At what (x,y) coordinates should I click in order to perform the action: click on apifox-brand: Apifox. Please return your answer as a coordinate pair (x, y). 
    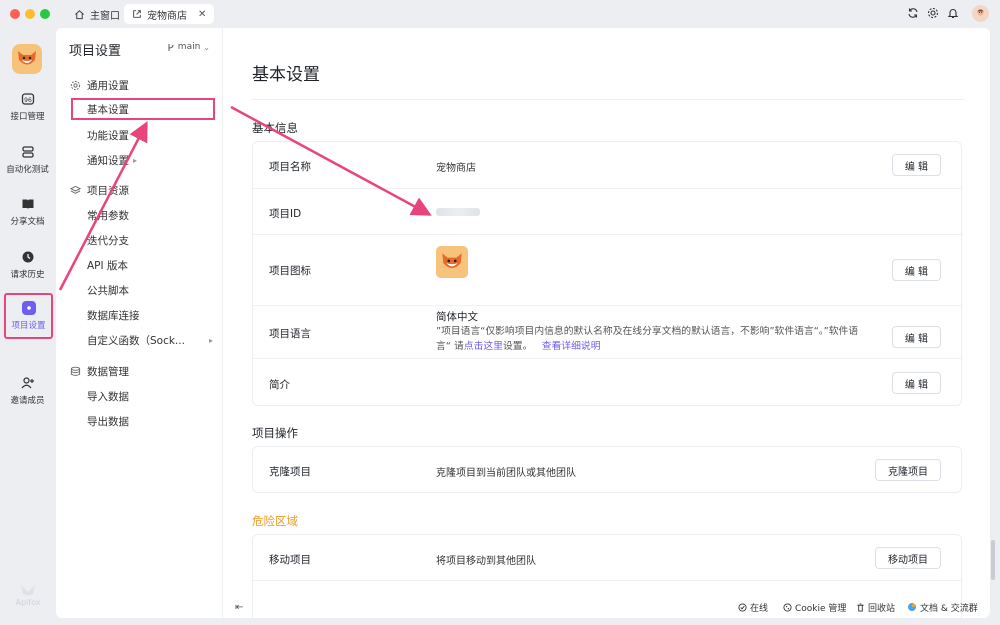
    Looking at the image, I should click on (28, 595).